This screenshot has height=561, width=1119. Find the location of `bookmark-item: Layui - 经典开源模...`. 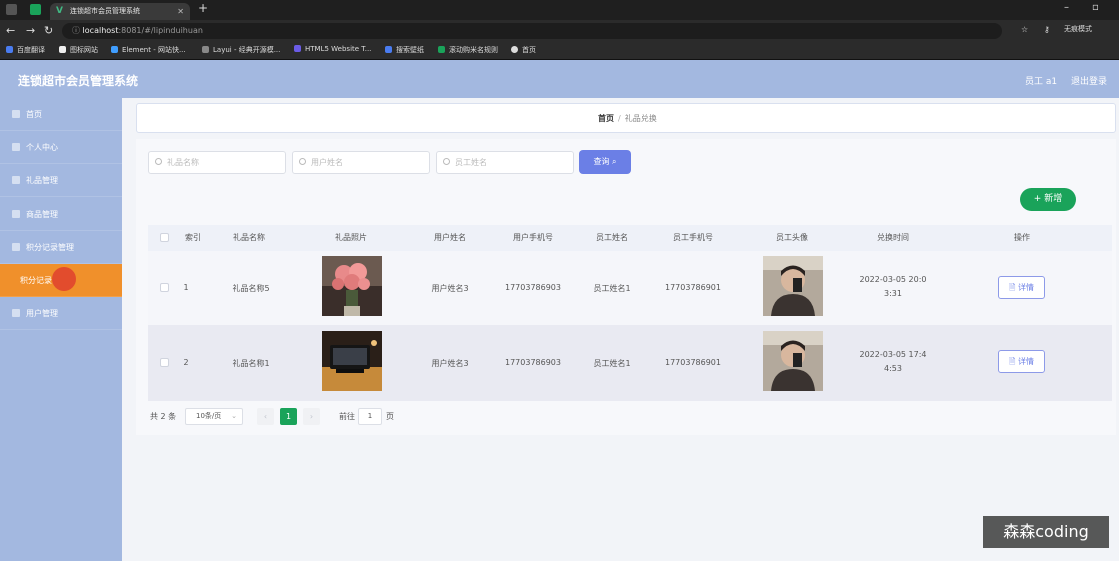

bookmark-item: Layui - 经典开源模... is located at coordinates (241, 50).